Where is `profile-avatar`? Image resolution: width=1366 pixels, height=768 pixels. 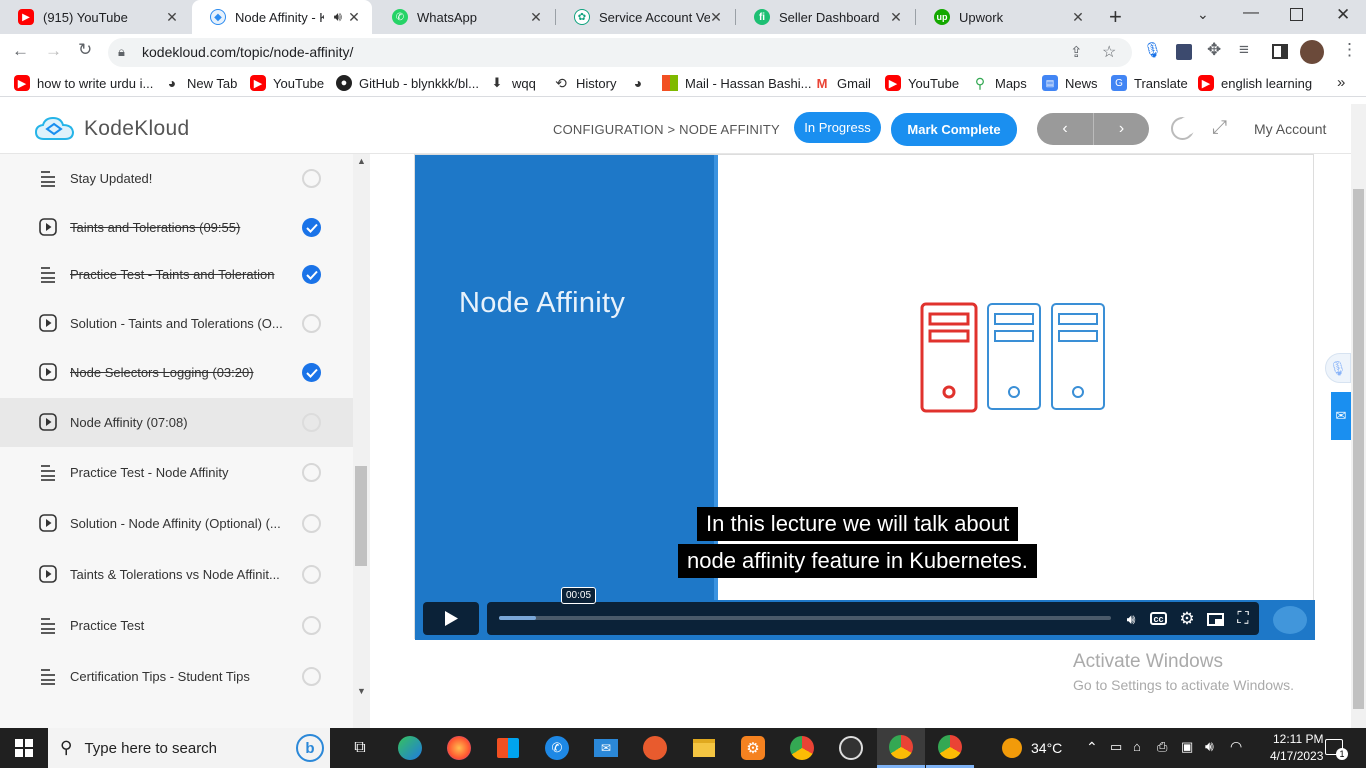 profile-avatar is located at coordinates (1312, 52).